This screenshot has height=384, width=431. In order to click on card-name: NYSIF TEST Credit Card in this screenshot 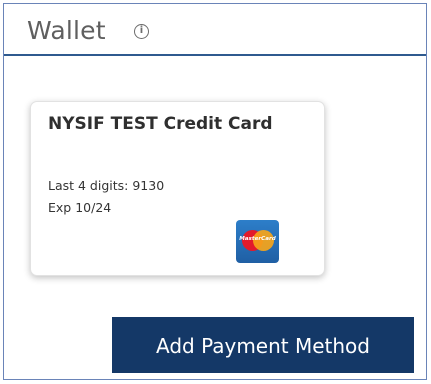, I will do `click(160, 124)`.